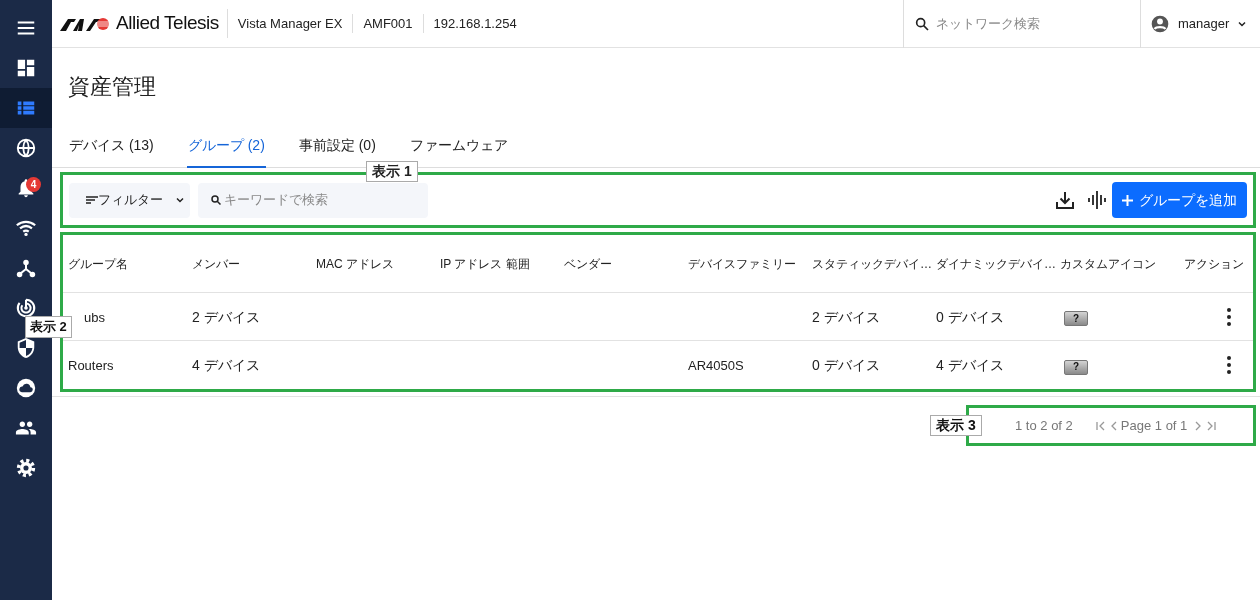 Image resolution: width=1260 pixels, height=600 pixels. Describe the element at coordinates (475, 23) in the screenshot. I see `ip-address: 192.168.1.254` at that location.